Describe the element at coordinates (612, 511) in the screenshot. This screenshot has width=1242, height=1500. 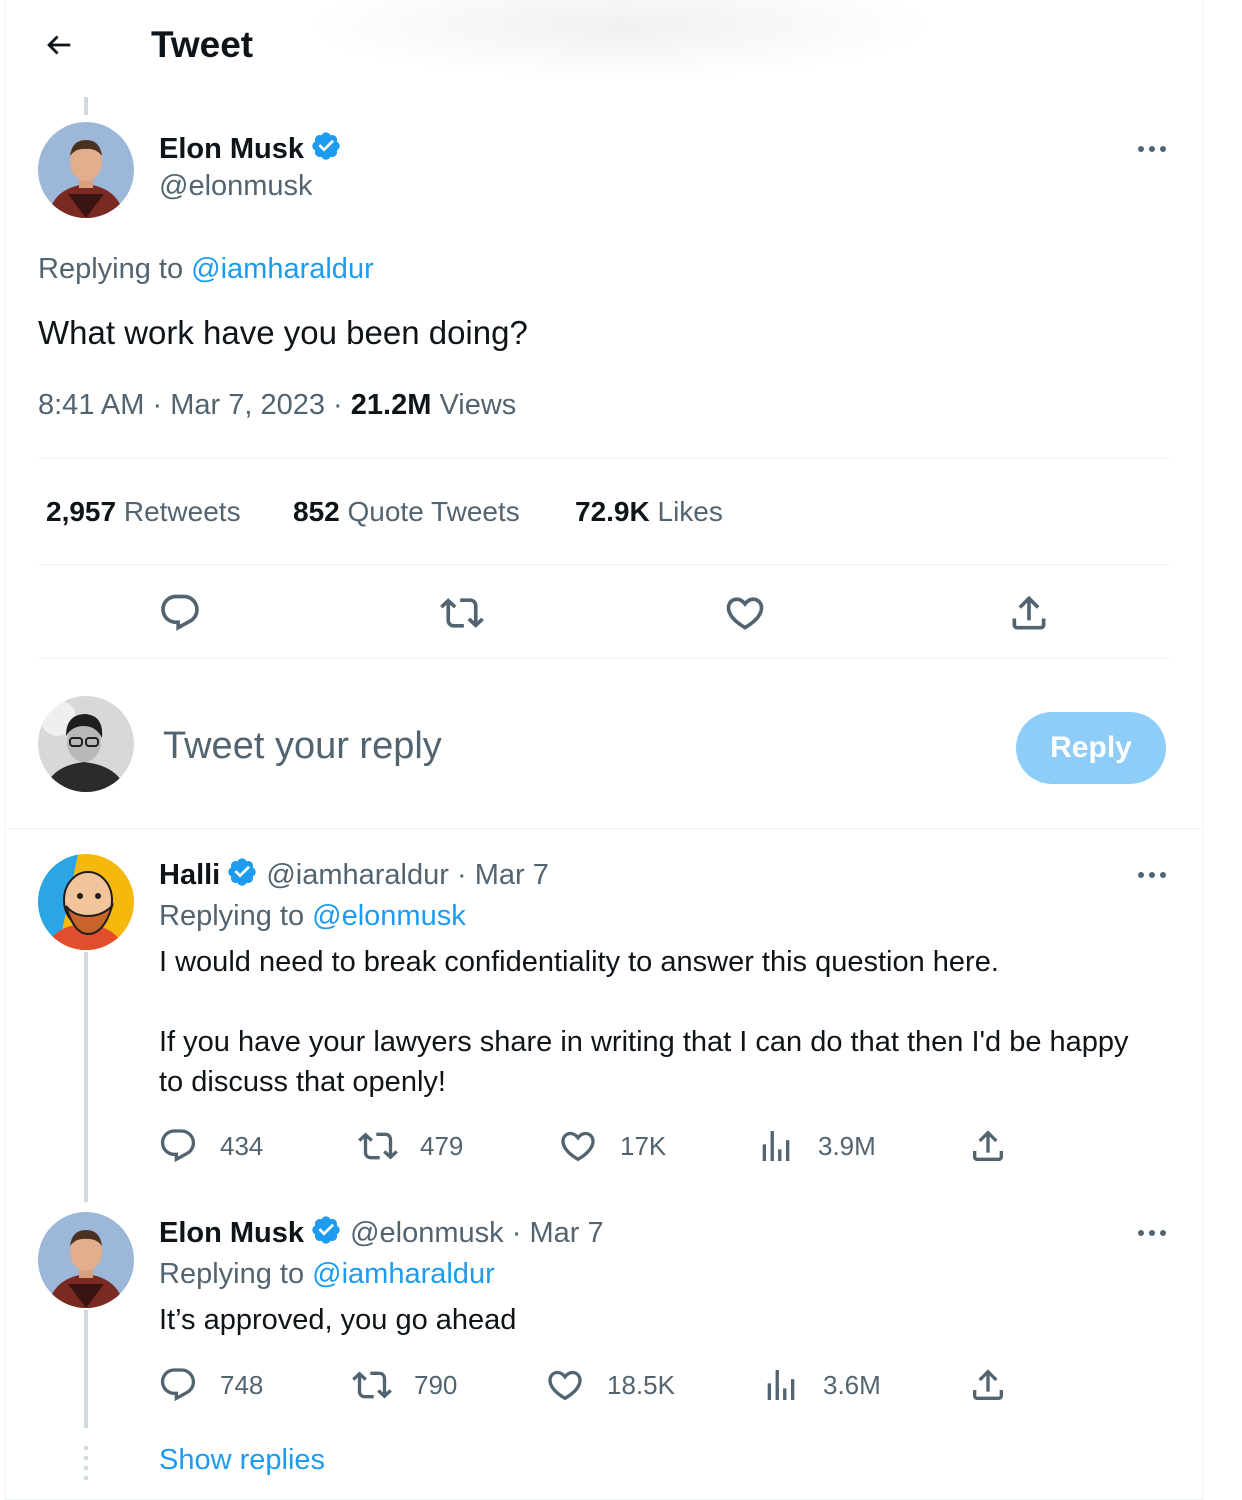
I see `likes-count: 72.9K` at that location.